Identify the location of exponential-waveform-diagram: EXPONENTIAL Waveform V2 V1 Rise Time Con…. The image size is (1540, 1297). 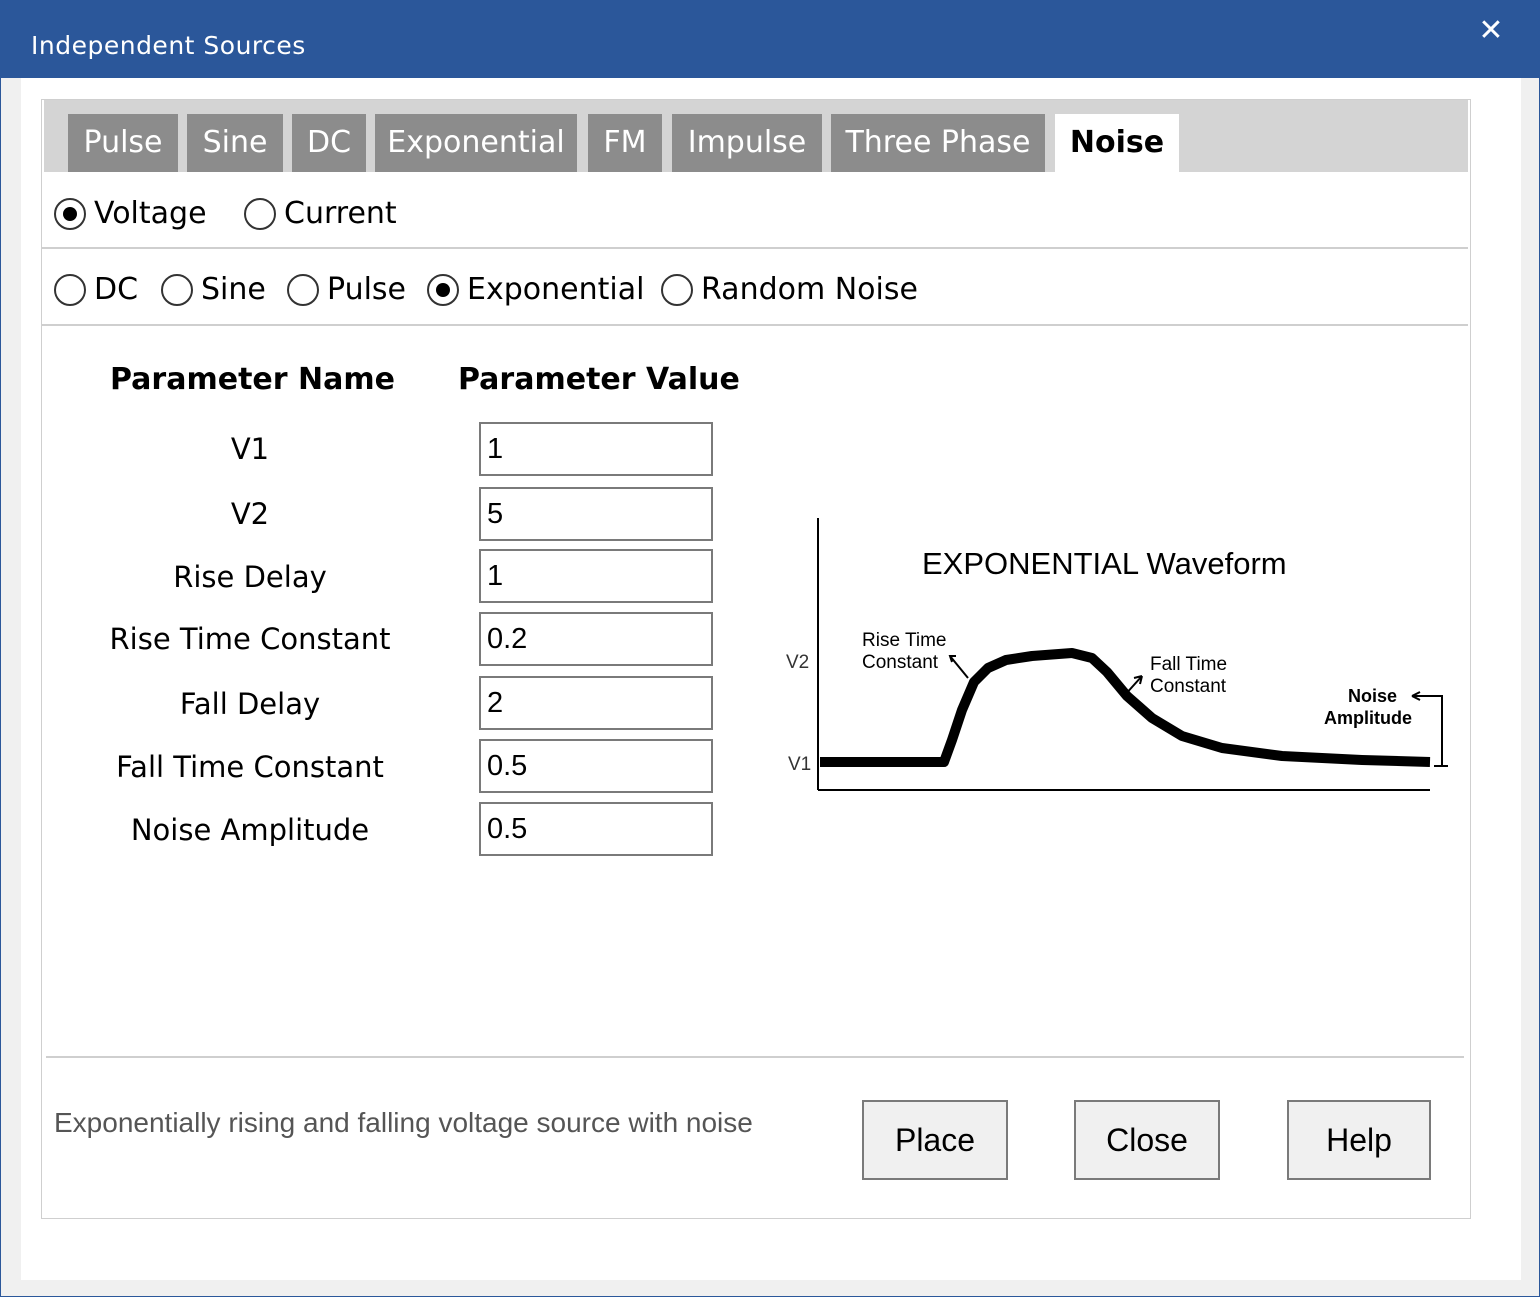
(1117, 654).